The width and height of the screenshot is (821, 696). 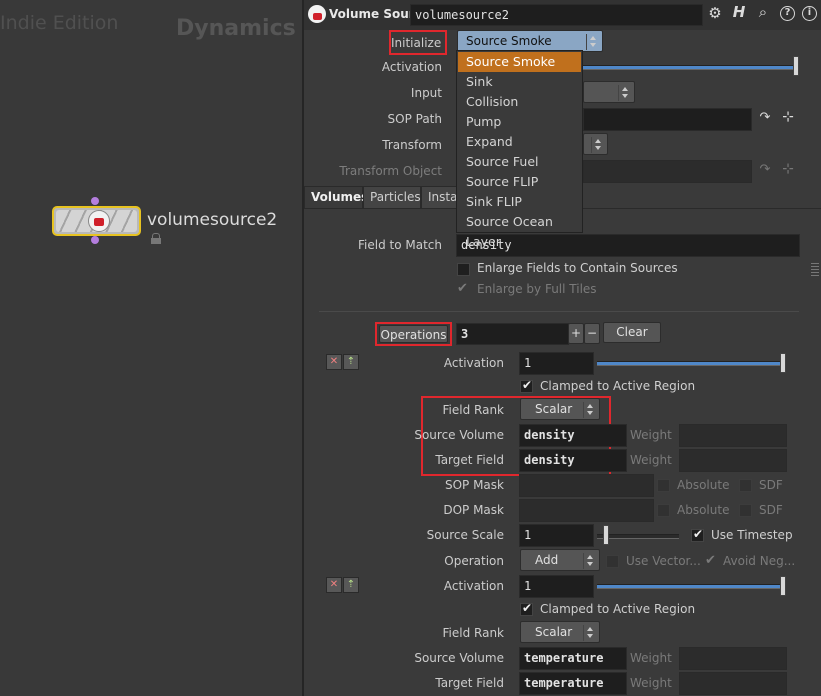 I want to click on menu-item-collision: Collision, so click(x=519, y=102).